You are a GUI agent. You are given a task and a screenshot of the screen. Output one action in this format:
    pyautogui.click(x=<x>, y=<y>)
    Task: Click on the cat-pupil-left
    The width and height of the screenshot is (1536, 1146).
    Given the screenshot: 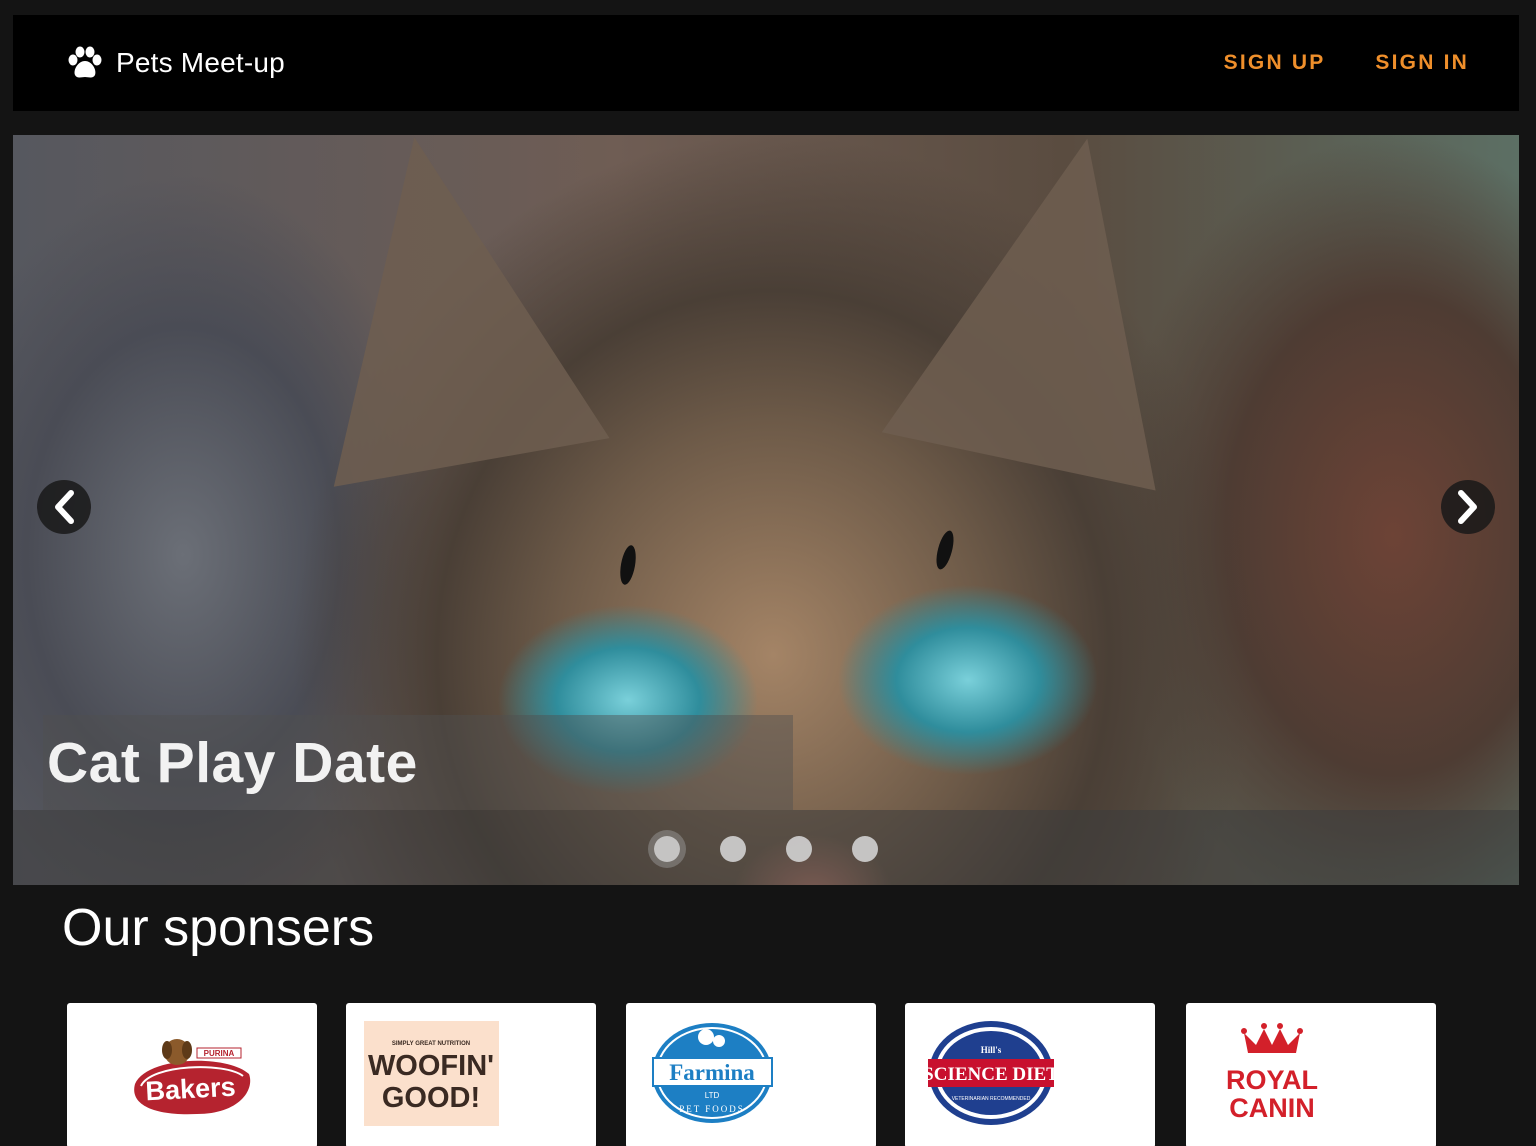 What is the action you would take?
    pyautogui.click(x=628, y=565)
    